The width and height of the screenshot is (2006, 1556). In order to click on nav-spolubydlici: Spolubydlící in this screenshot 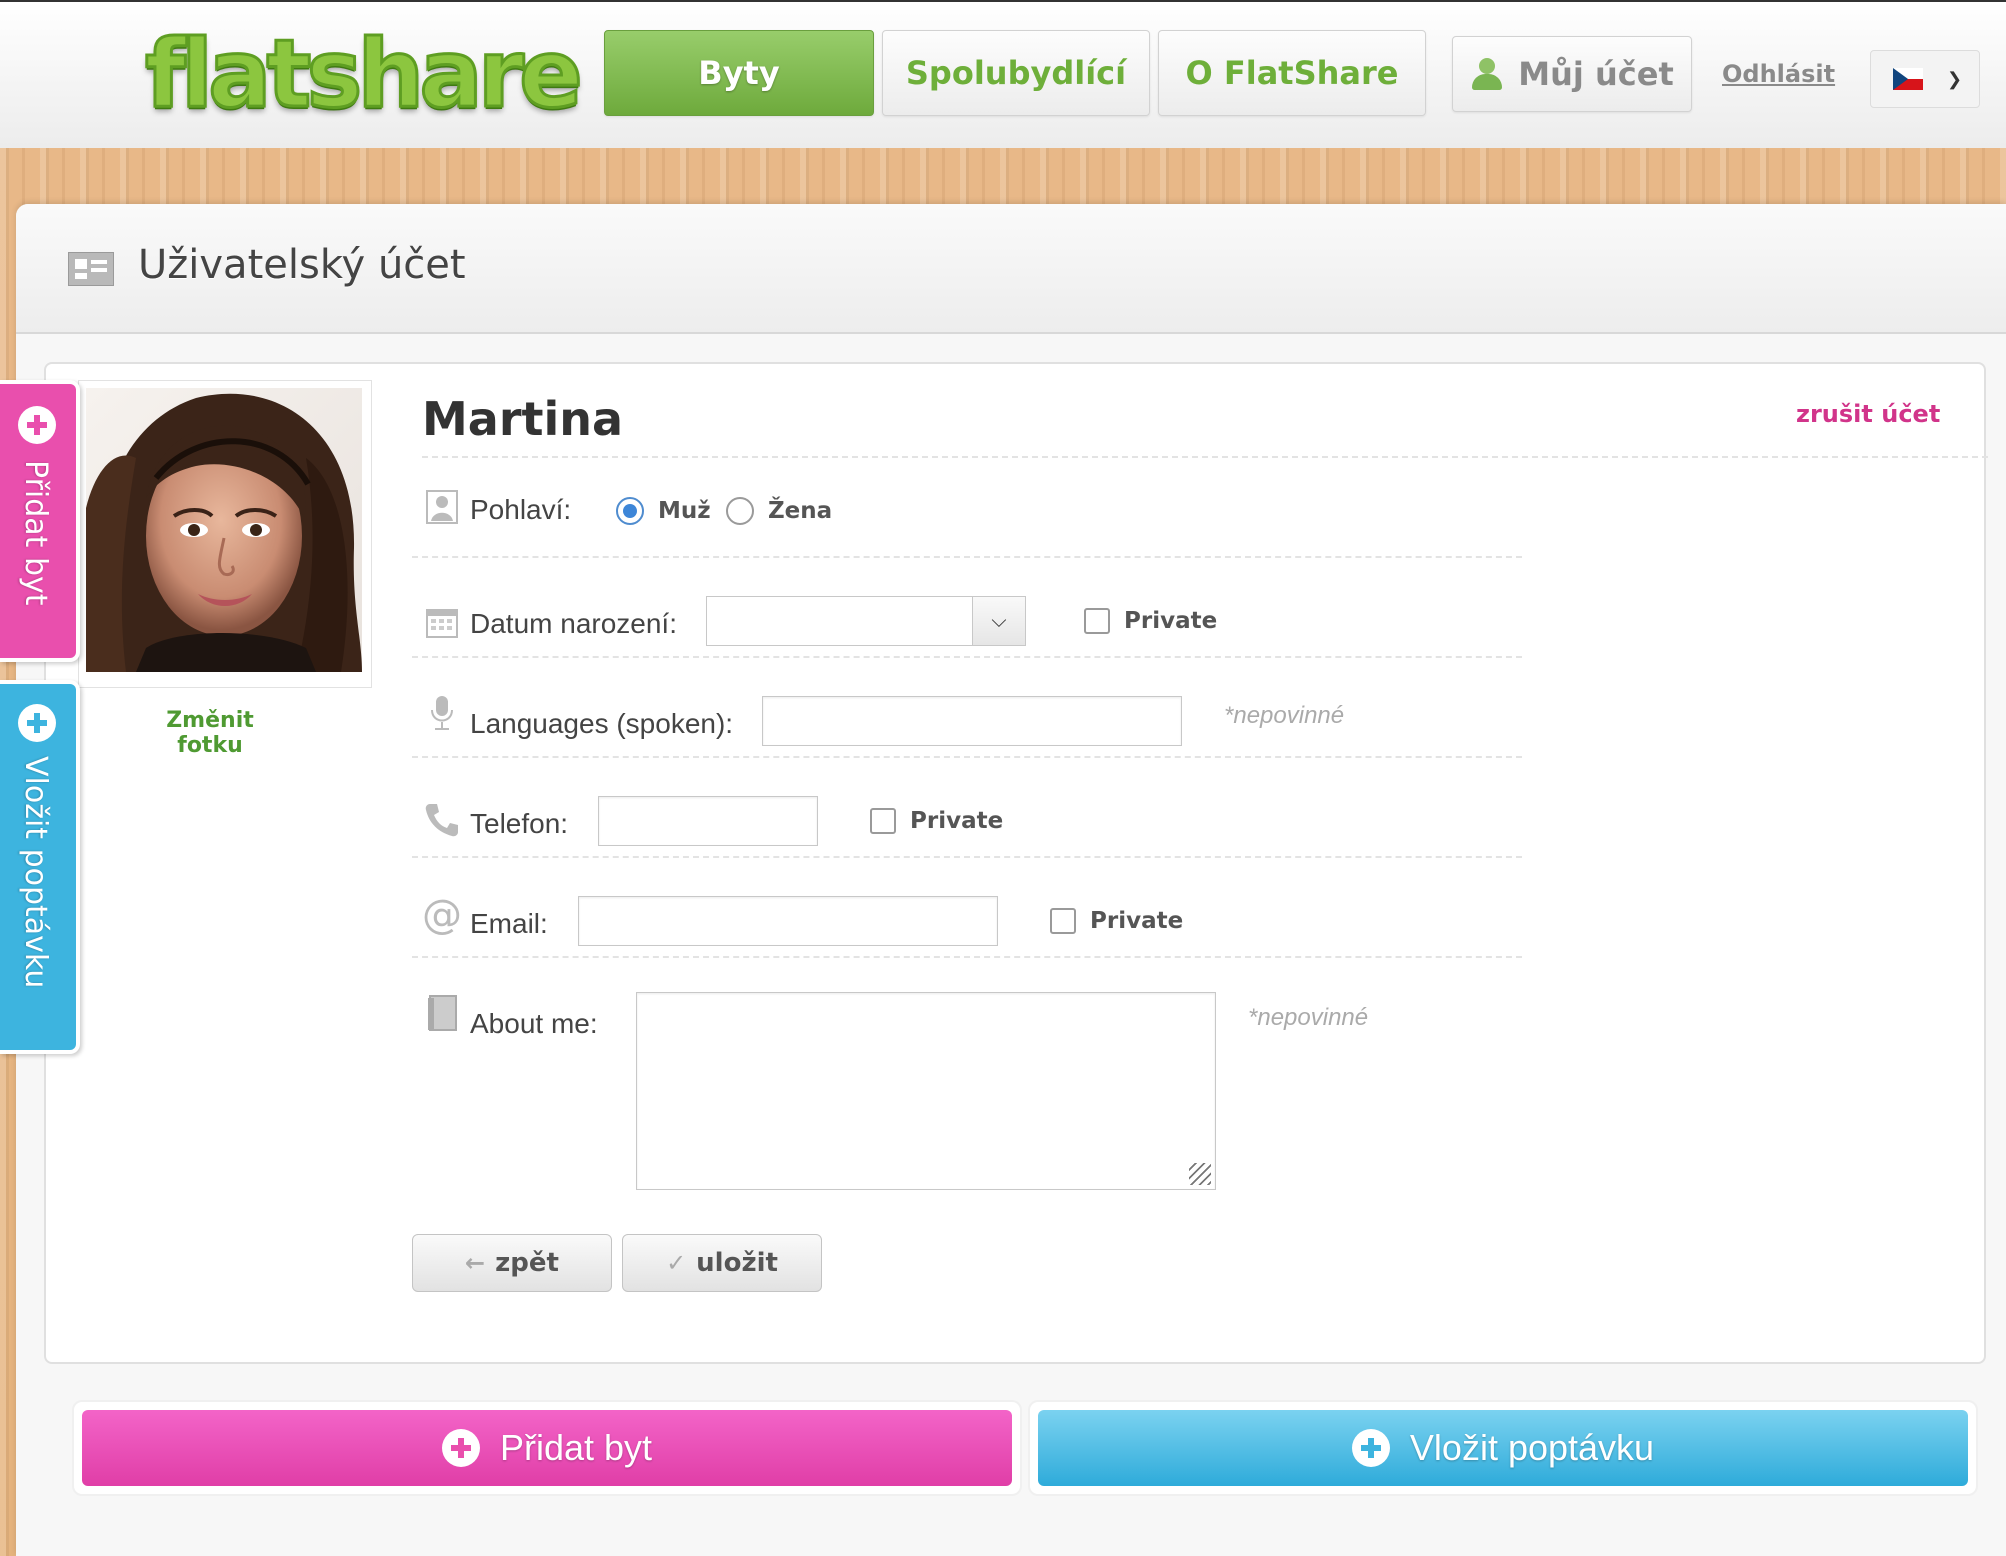, I will do `click(1016, 73)`.